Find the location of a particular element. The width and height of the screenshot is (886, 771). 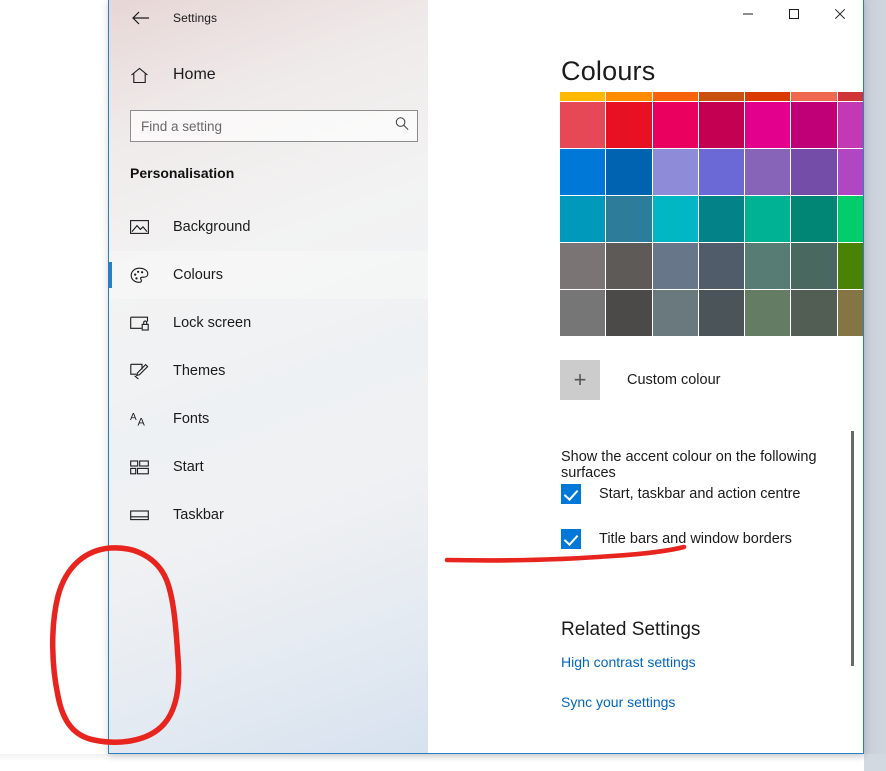

accent-colour-grid is located at coordinates (711, 214).